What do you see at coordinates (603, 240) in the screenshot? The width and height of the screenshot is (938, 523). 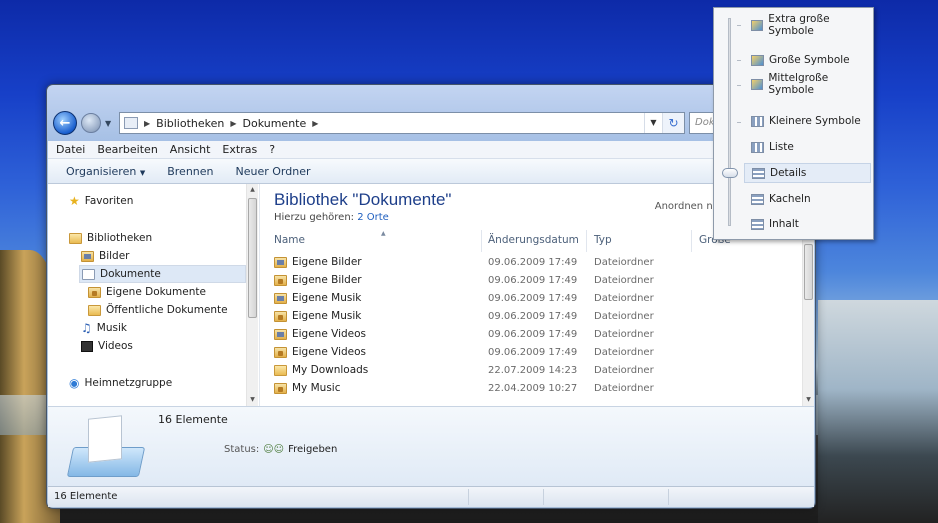 I see `column-header-type: Typ` at bounding box center [603, 240].